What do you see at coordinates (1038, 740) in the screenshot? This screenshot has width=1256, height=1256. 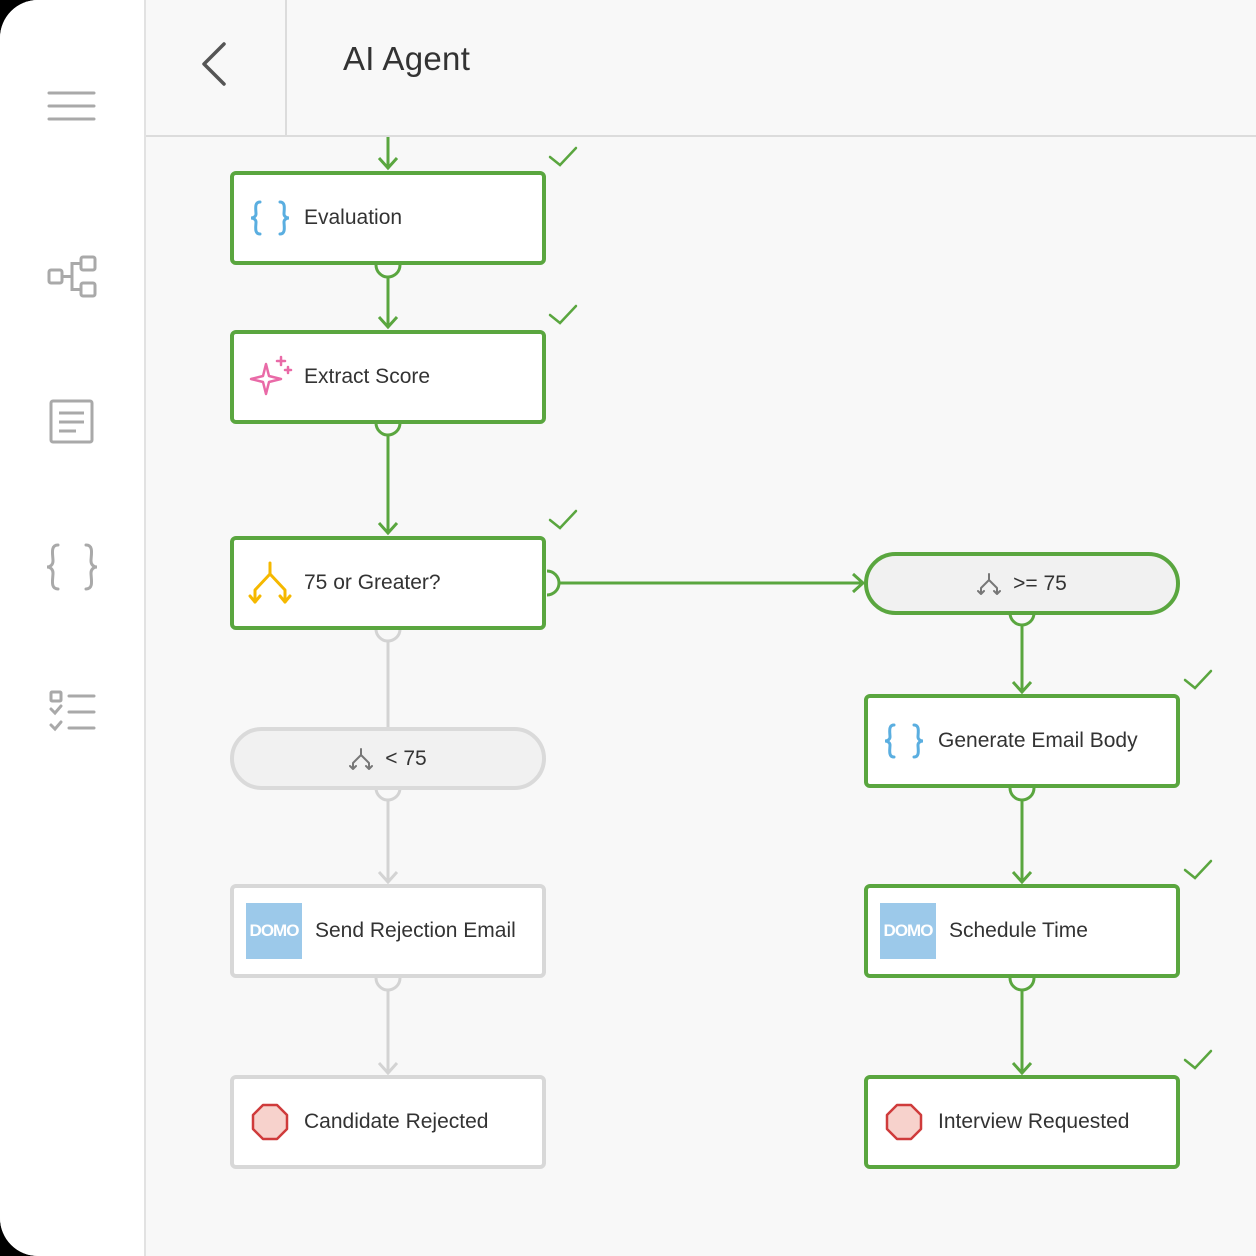 I see `node-label: Generate Email Body` at bounding box center [1038, 740].